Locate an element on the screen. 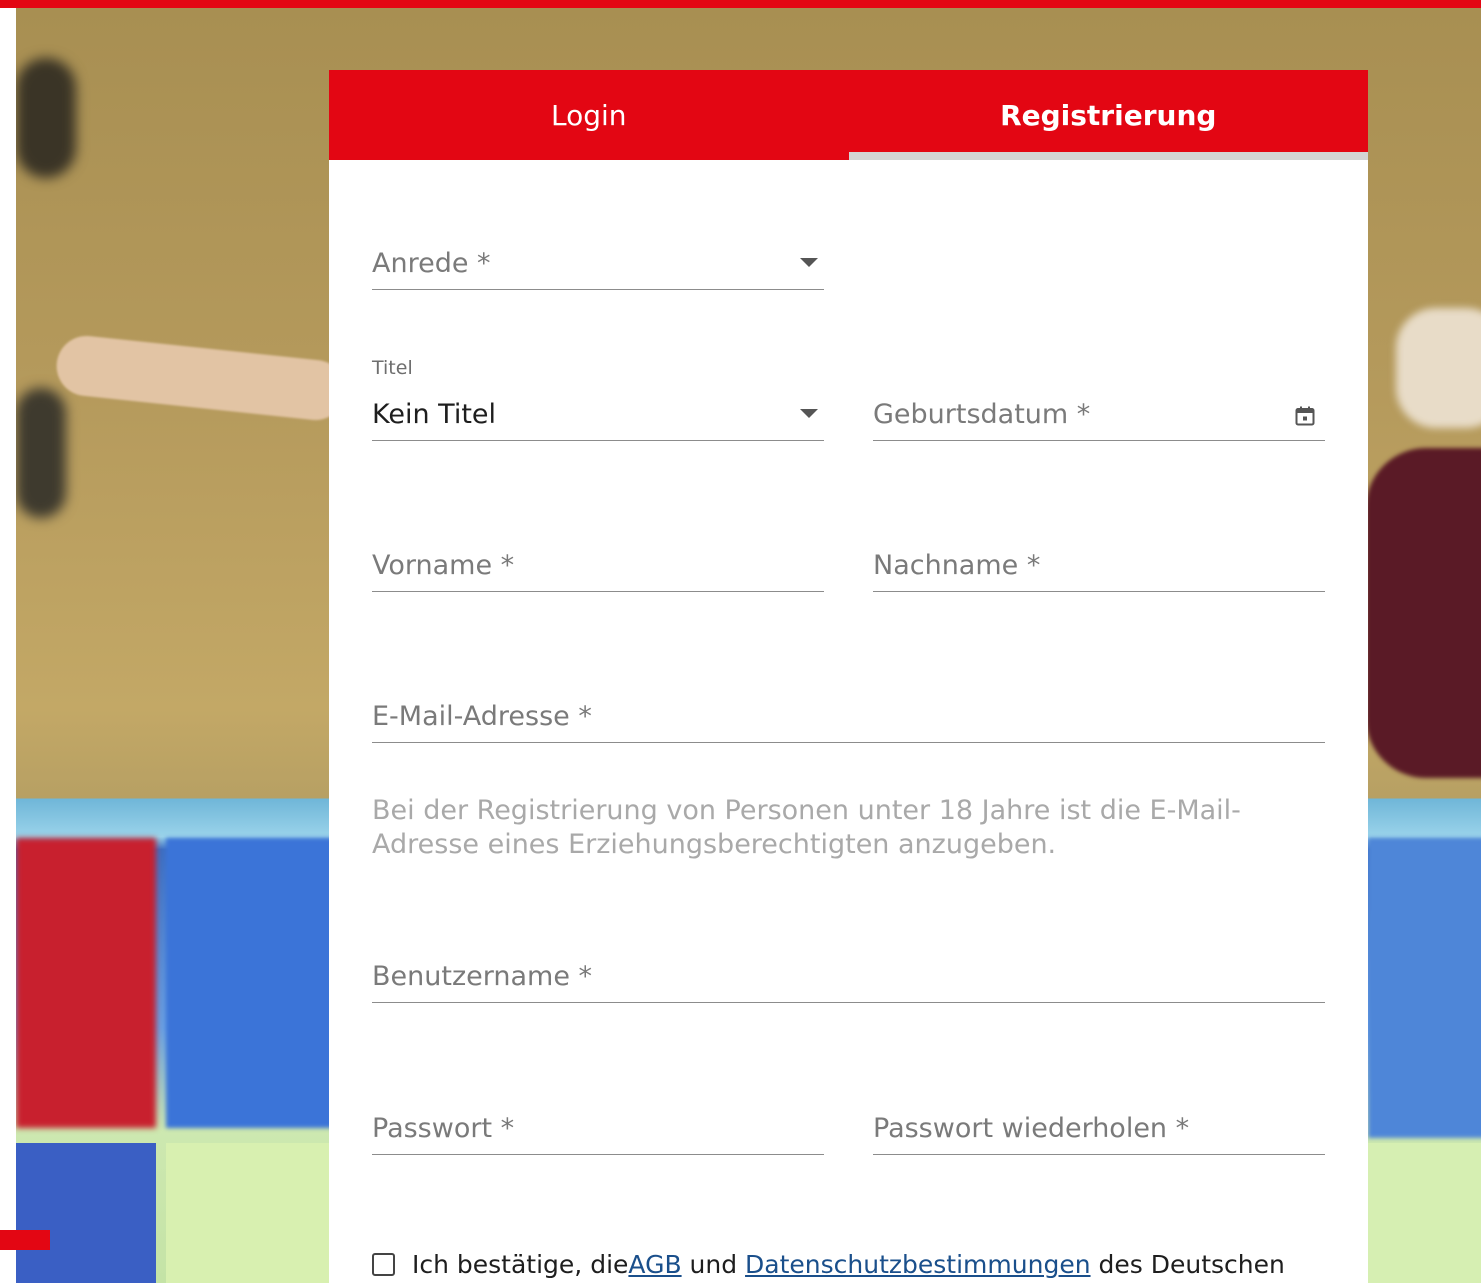  agb-link: AGB is located at coordinates (654, 1264).